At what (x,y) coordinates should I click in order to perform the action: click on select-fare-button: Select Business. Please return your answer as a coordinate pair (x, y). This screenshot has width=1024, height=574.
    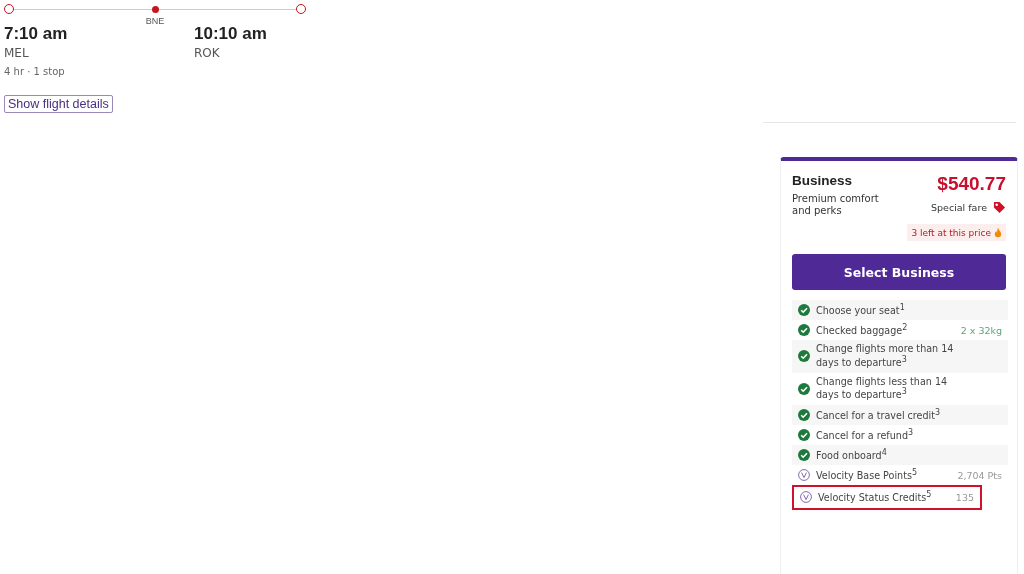
    Looking at the image, I should click on (899, 272).